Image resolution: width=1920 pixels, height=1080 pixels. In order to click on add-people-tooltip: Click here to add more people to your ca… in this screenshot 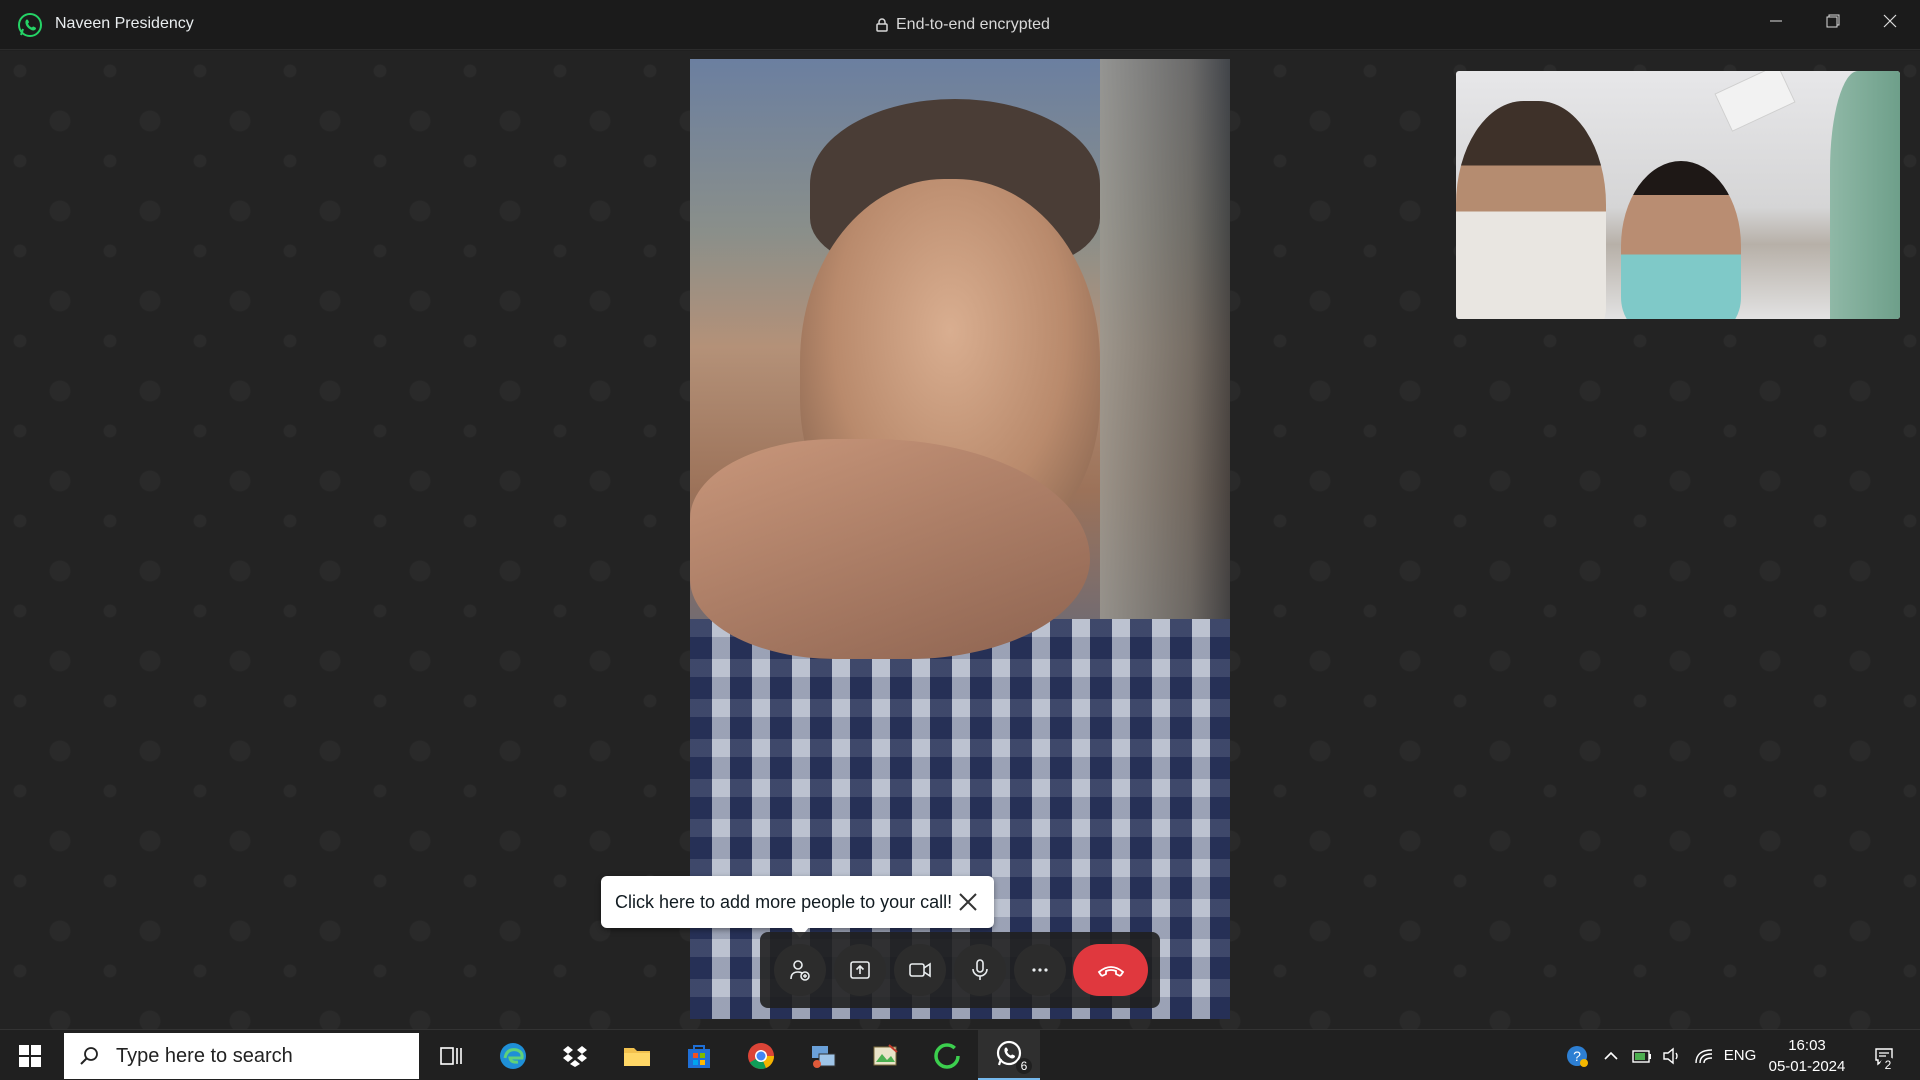, I will do `click(797, 902)`.